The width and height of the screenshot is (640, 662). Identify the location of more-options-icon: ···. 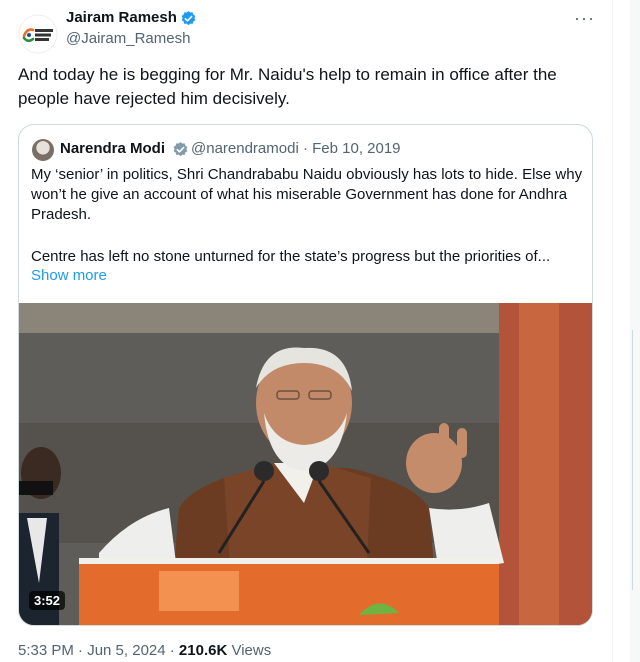
(584, 18).